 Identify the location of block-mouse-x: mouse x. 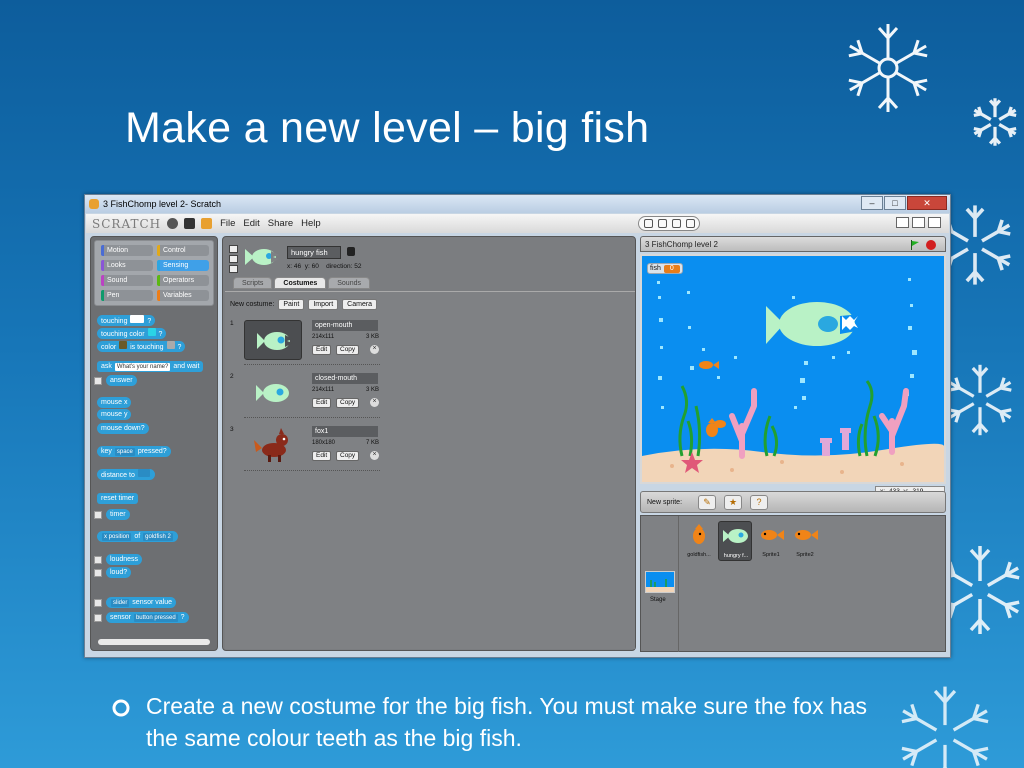
(114, 402).